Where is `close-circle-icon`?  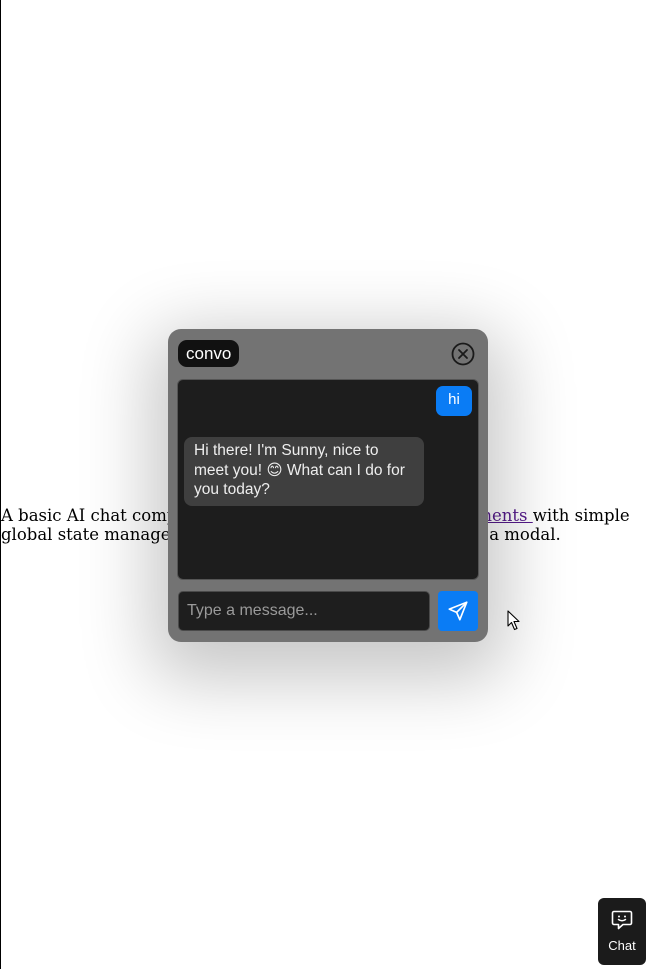
close-circle-icon is located at coordinates (463, 354).